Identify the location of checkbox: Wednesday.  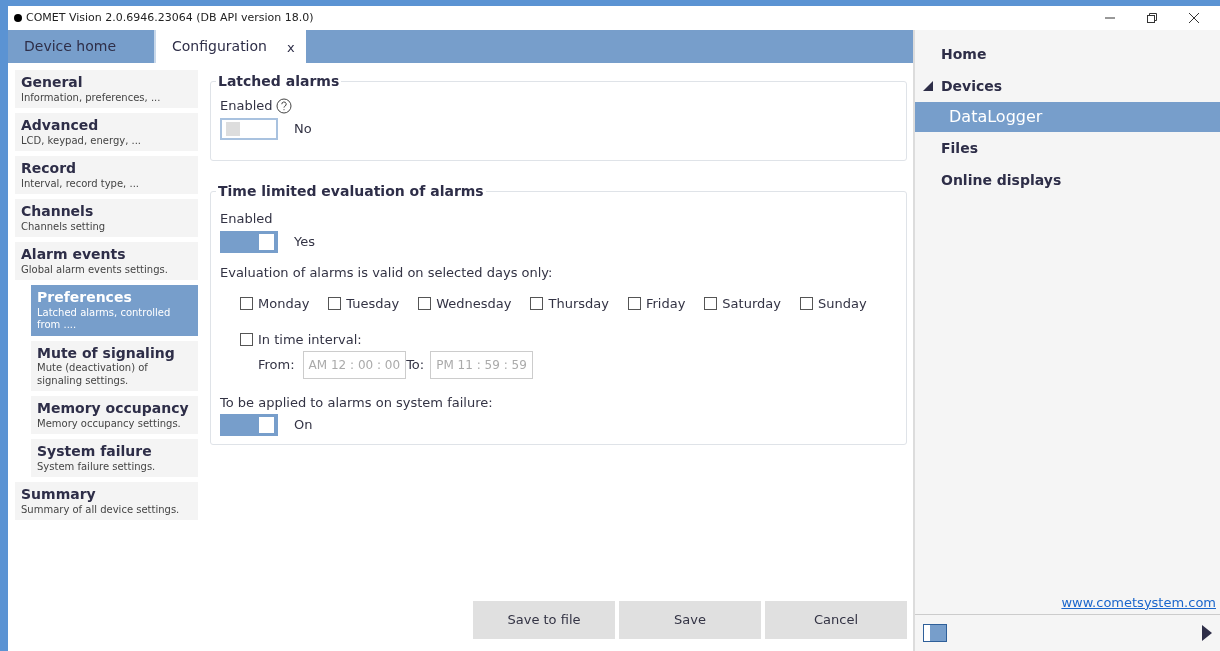
(465, 304).